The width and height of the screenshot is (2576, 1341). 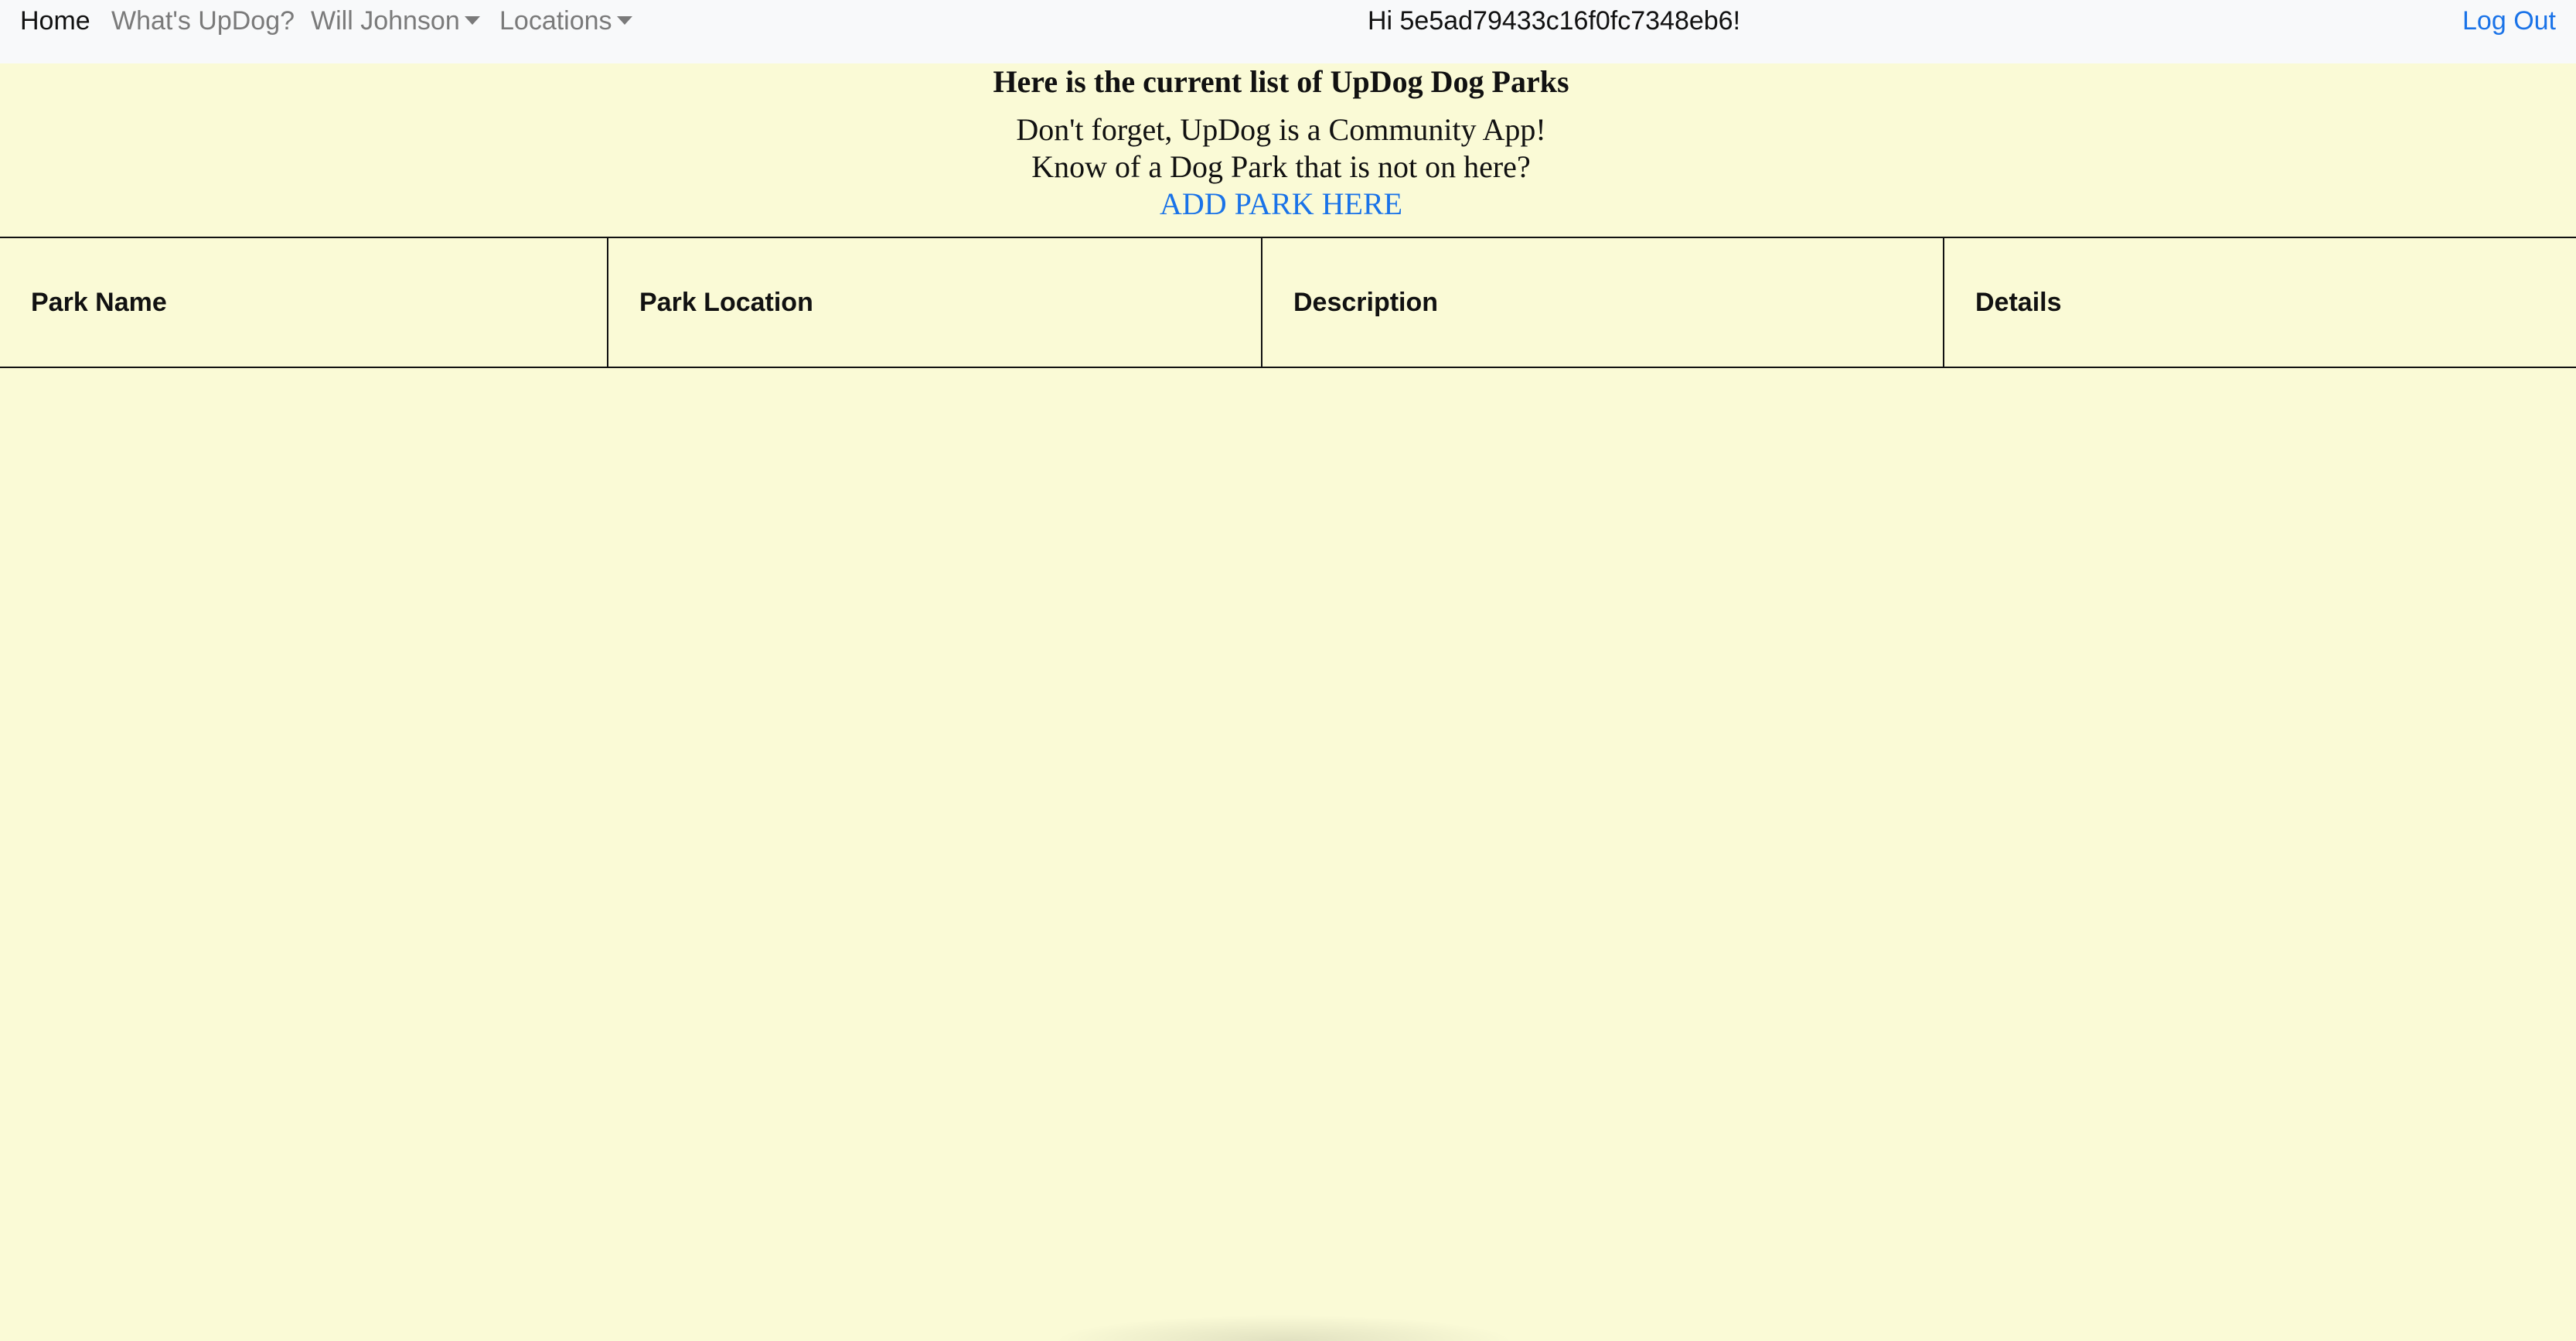 What do you see at coordinates (935, 302) in the screenshot?
I see `column-header-park-location: Park Location` at bounding box center [935, 302].